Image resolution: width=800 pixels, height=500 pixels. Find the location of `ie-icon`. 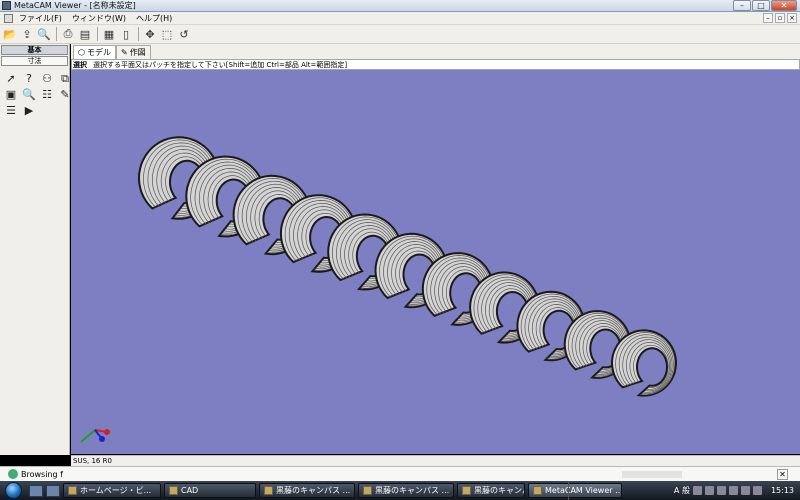

ie-icon is located at coordinates (72, 490).